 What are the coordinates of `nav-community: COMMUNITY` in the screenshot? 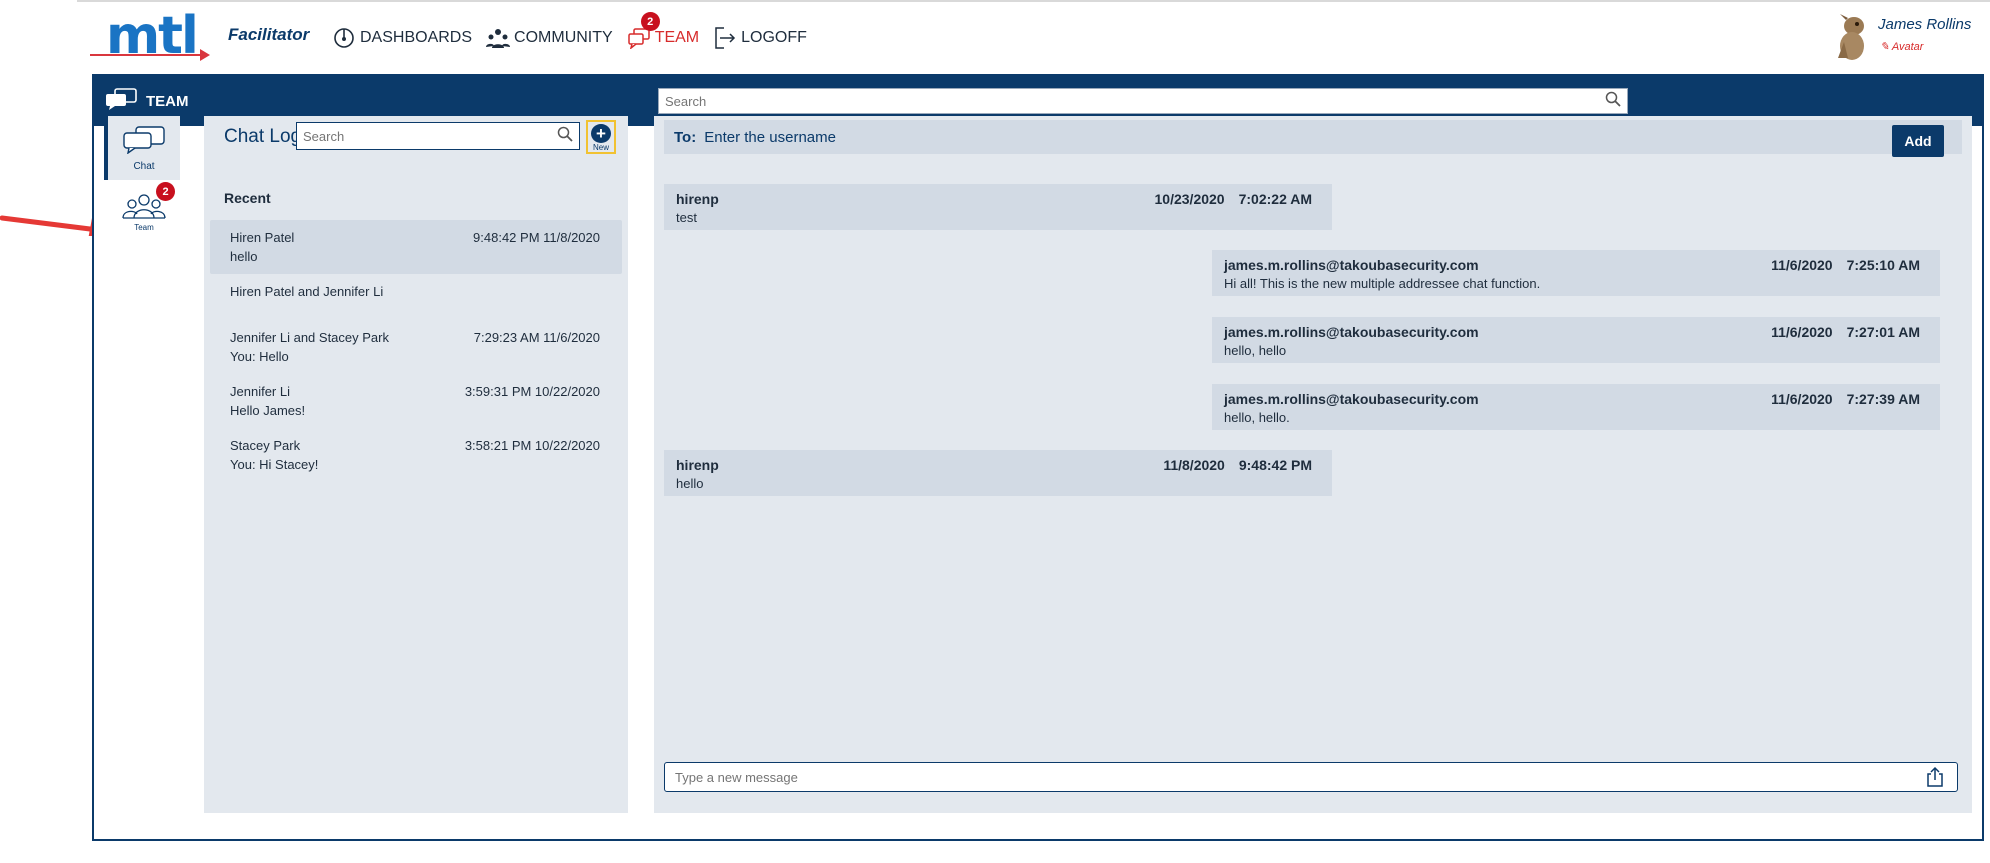 It's located at (549, 38).